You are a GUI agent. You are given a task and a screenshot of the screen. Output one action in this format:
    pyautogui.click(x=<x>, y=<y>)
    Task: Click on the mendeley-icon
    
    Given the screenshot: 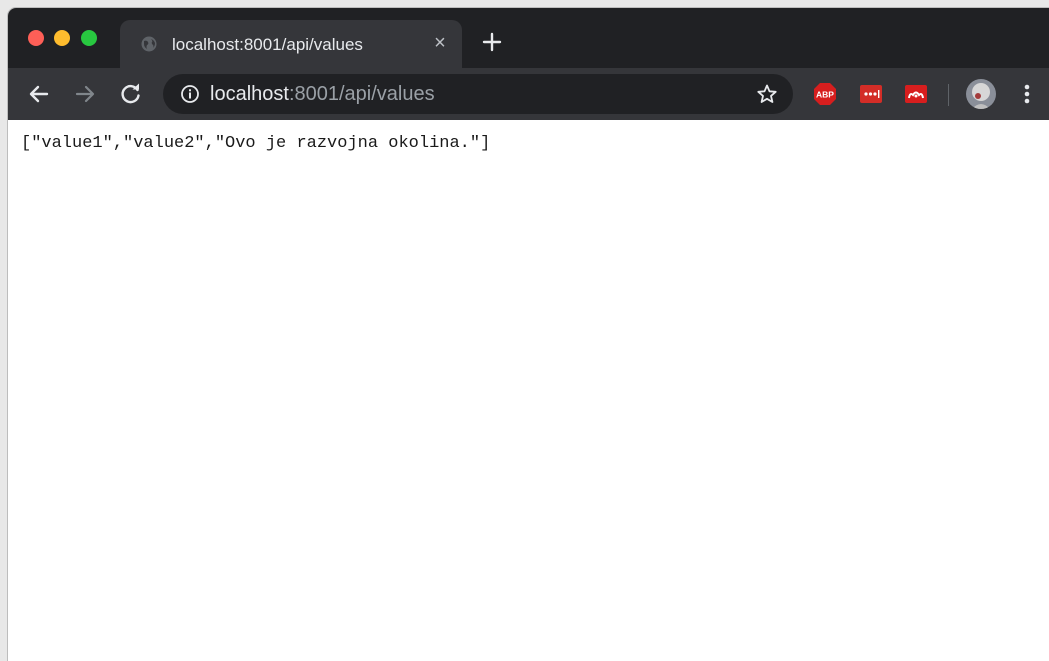 What is the action you would take?
    pyautogui.click(x=916, y=94)
    